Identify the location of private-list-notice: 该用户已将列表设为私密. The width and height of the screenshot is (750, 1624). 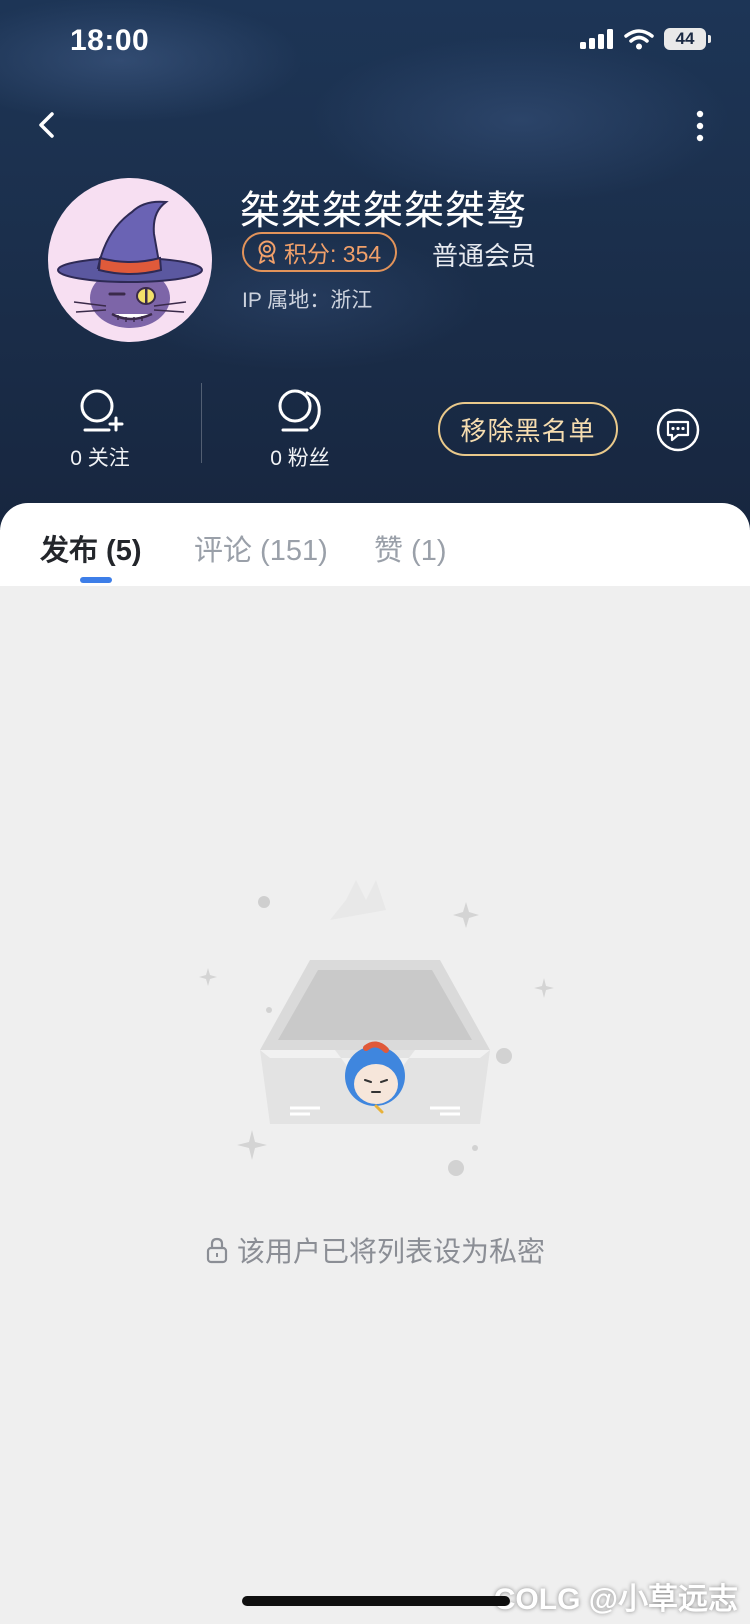
(375, 1250).